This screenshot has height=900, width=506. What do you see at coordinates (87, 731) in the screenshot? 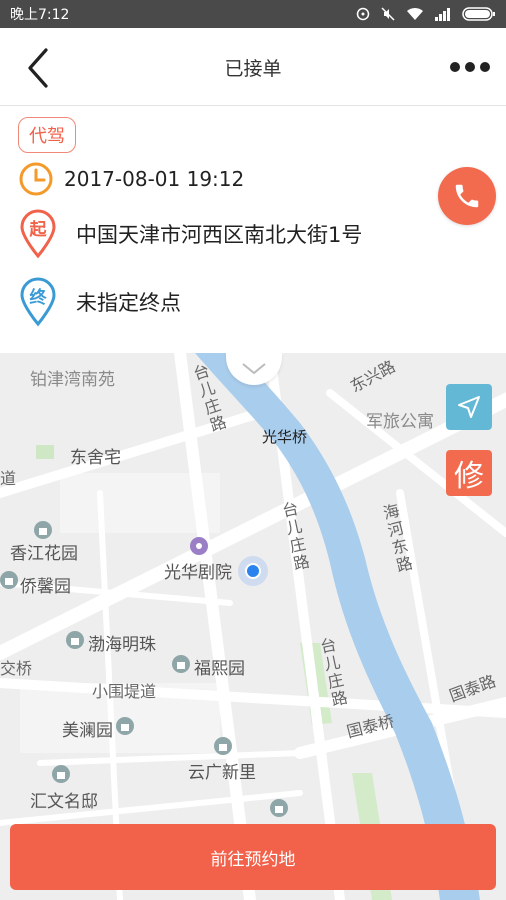
I see `map-label: 美澜园` at bounding box center [87, 731].